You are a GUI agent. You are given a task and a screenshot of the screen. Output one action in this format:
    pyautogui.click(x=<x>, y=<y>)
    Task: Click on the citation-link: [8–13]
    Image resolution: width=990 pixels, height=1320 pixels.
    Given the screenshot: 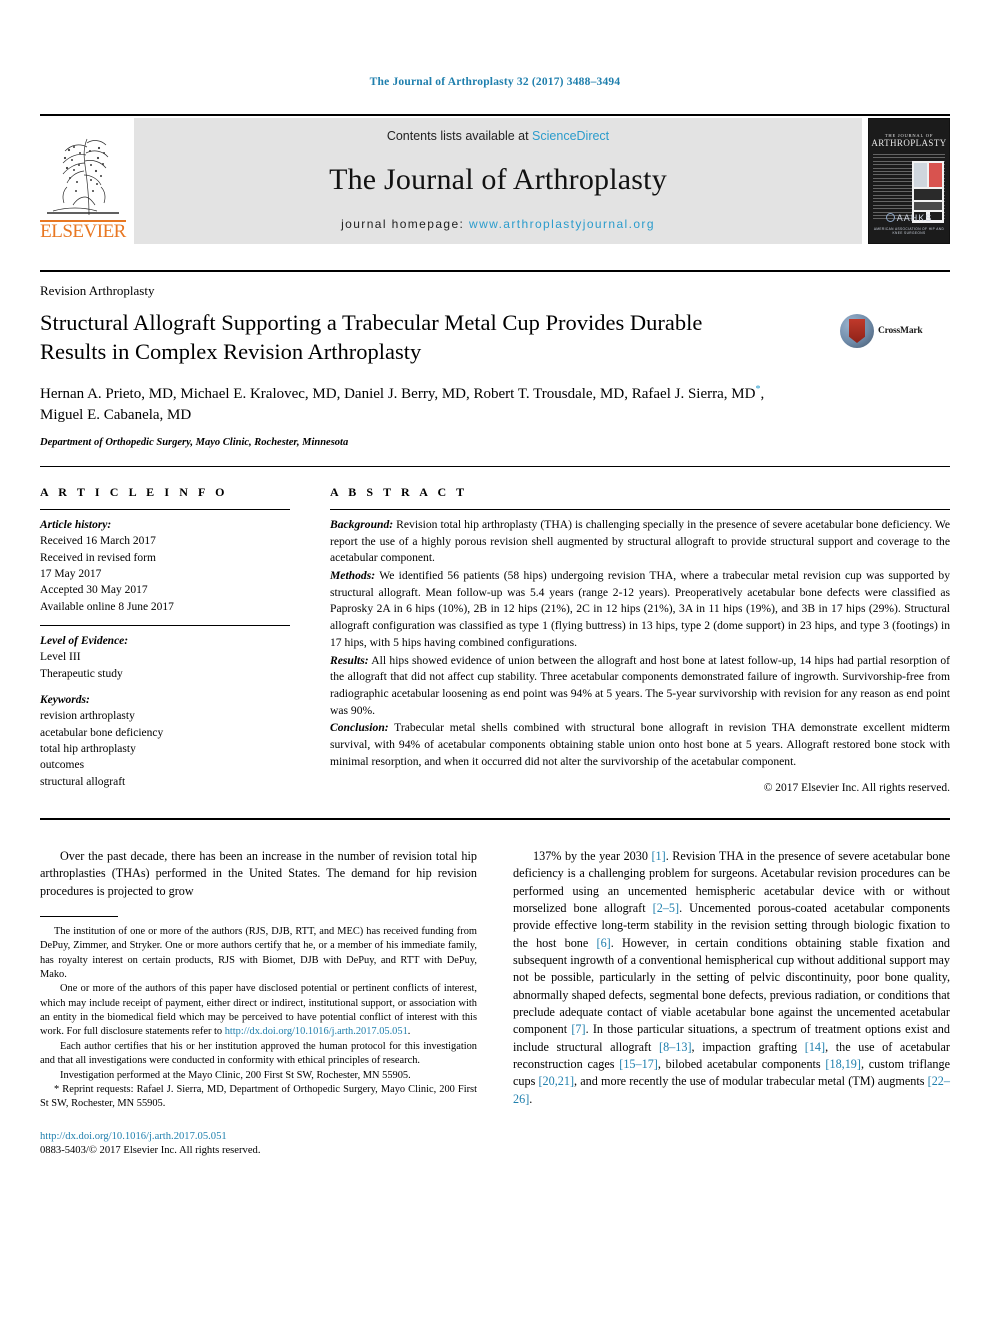 What is the action you would take?
    pyautogui.click(x=675, y=1047)
    